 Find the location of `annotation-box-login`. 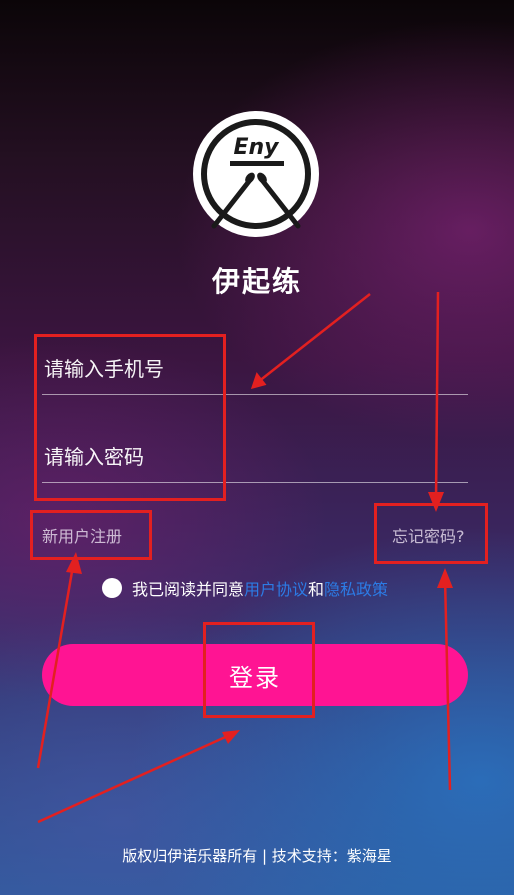

annotation-box-login is located at coordinates (259, 670).